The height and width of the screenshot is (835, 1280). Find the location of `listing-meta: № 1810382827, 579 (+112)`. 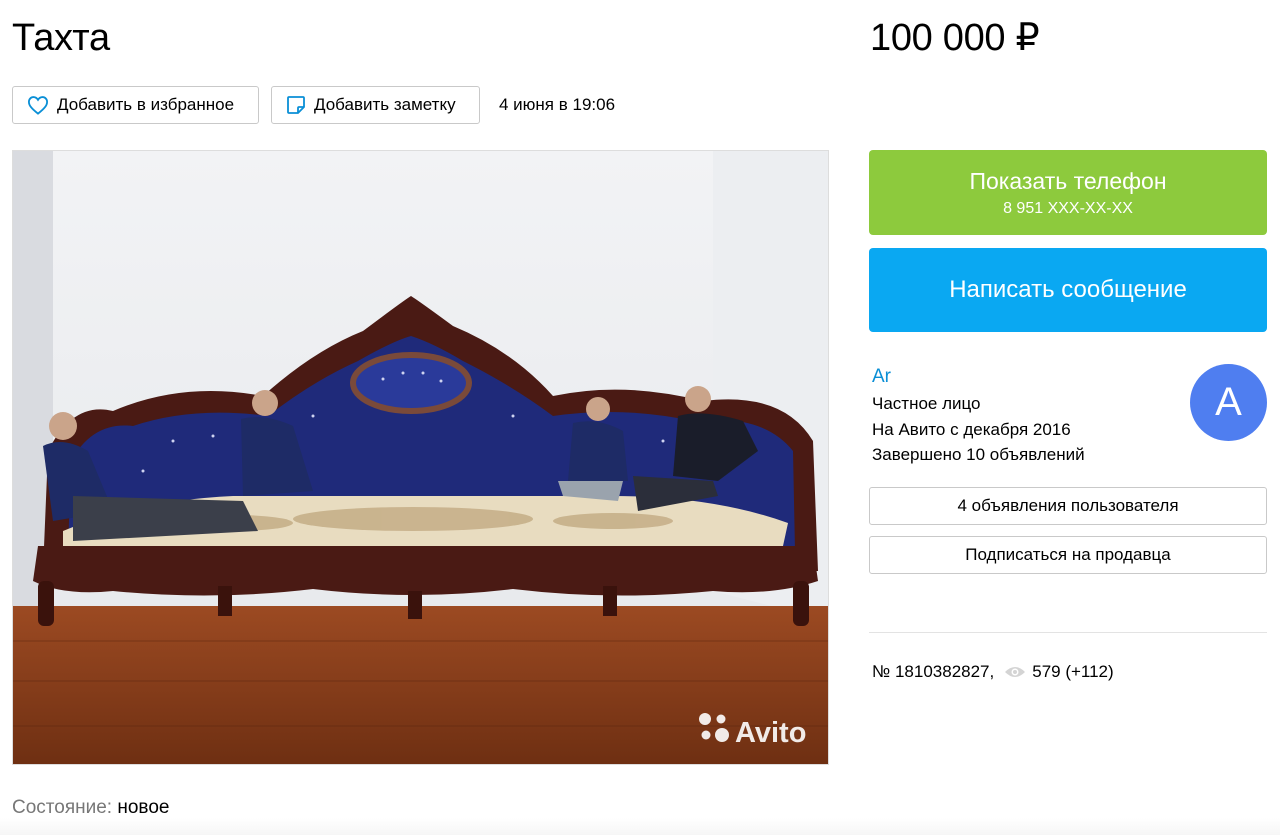

listing-meta: № 1810382827, 579 (+112) is located at coordinates (993, 672).